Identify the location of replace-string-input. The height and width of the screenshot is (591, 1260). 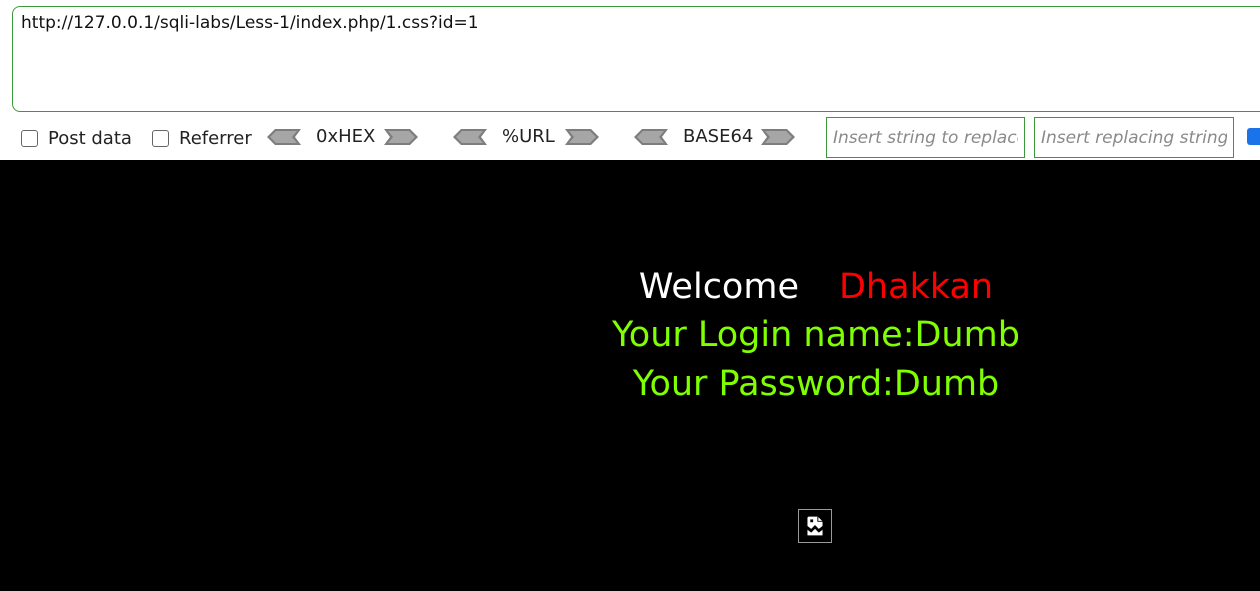
(1134, 137).